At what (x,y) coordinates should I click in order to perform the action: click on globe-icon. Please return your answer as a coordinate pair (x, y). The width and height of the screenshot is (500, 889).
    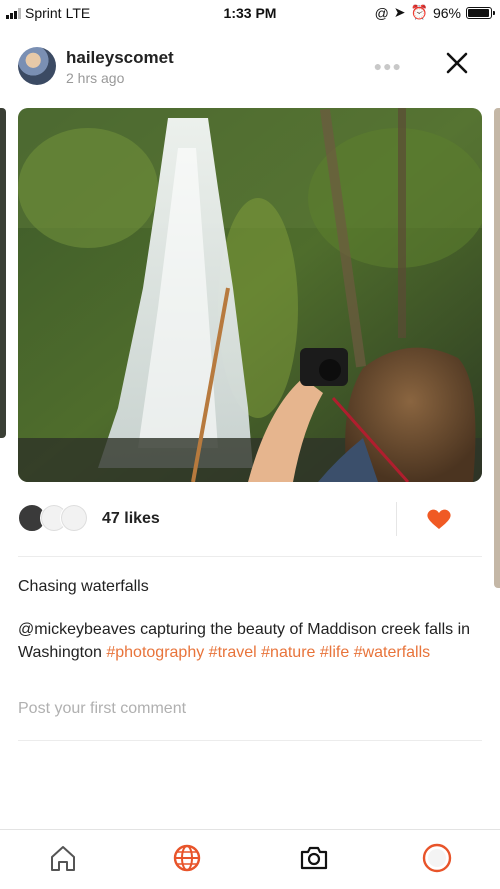
    Looking at the image, I should click on (187, 858).